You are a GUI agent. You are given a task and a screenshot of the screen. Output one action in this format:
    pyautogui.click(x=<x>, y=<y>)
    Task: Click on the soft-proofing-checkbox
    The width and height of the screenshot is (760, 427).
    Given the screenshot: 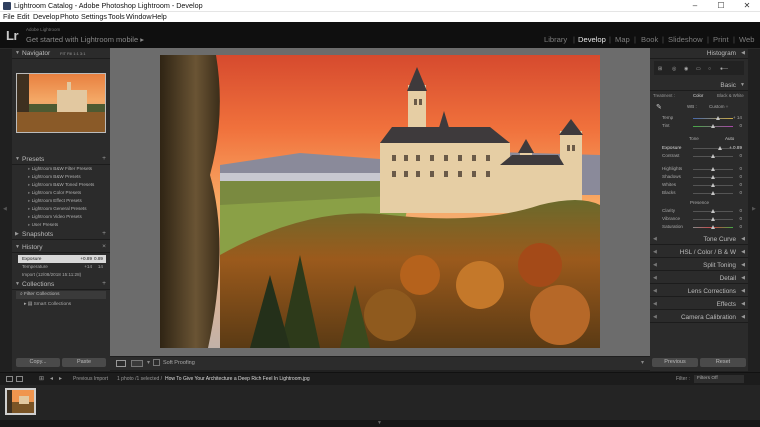 What is the action you would take?
    pyautogui.click(x=156, y=362)
    